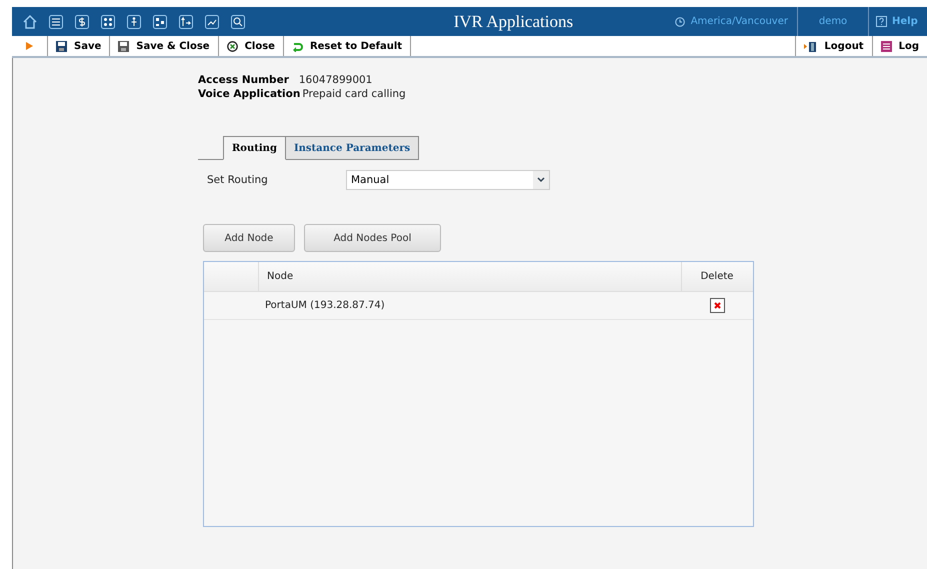  I want to click on delete-icon, so click(717, 305).